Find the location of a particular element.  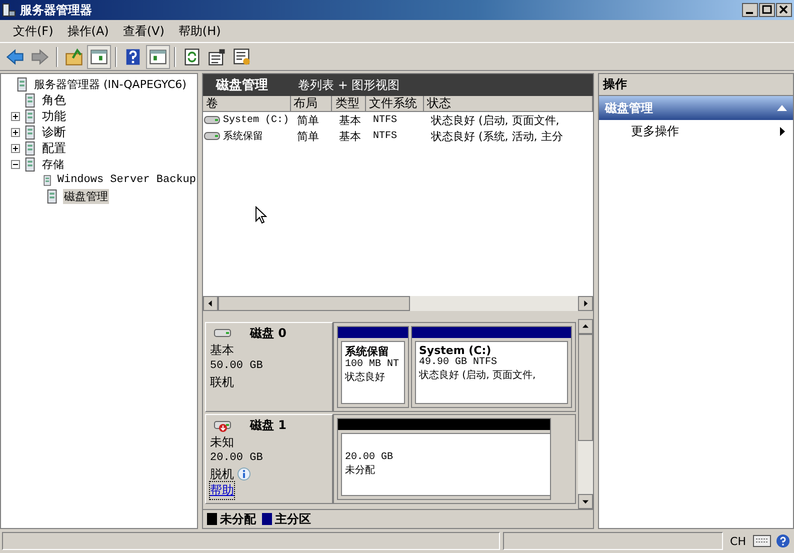

caret-icon is located at coordinates (782, 108).